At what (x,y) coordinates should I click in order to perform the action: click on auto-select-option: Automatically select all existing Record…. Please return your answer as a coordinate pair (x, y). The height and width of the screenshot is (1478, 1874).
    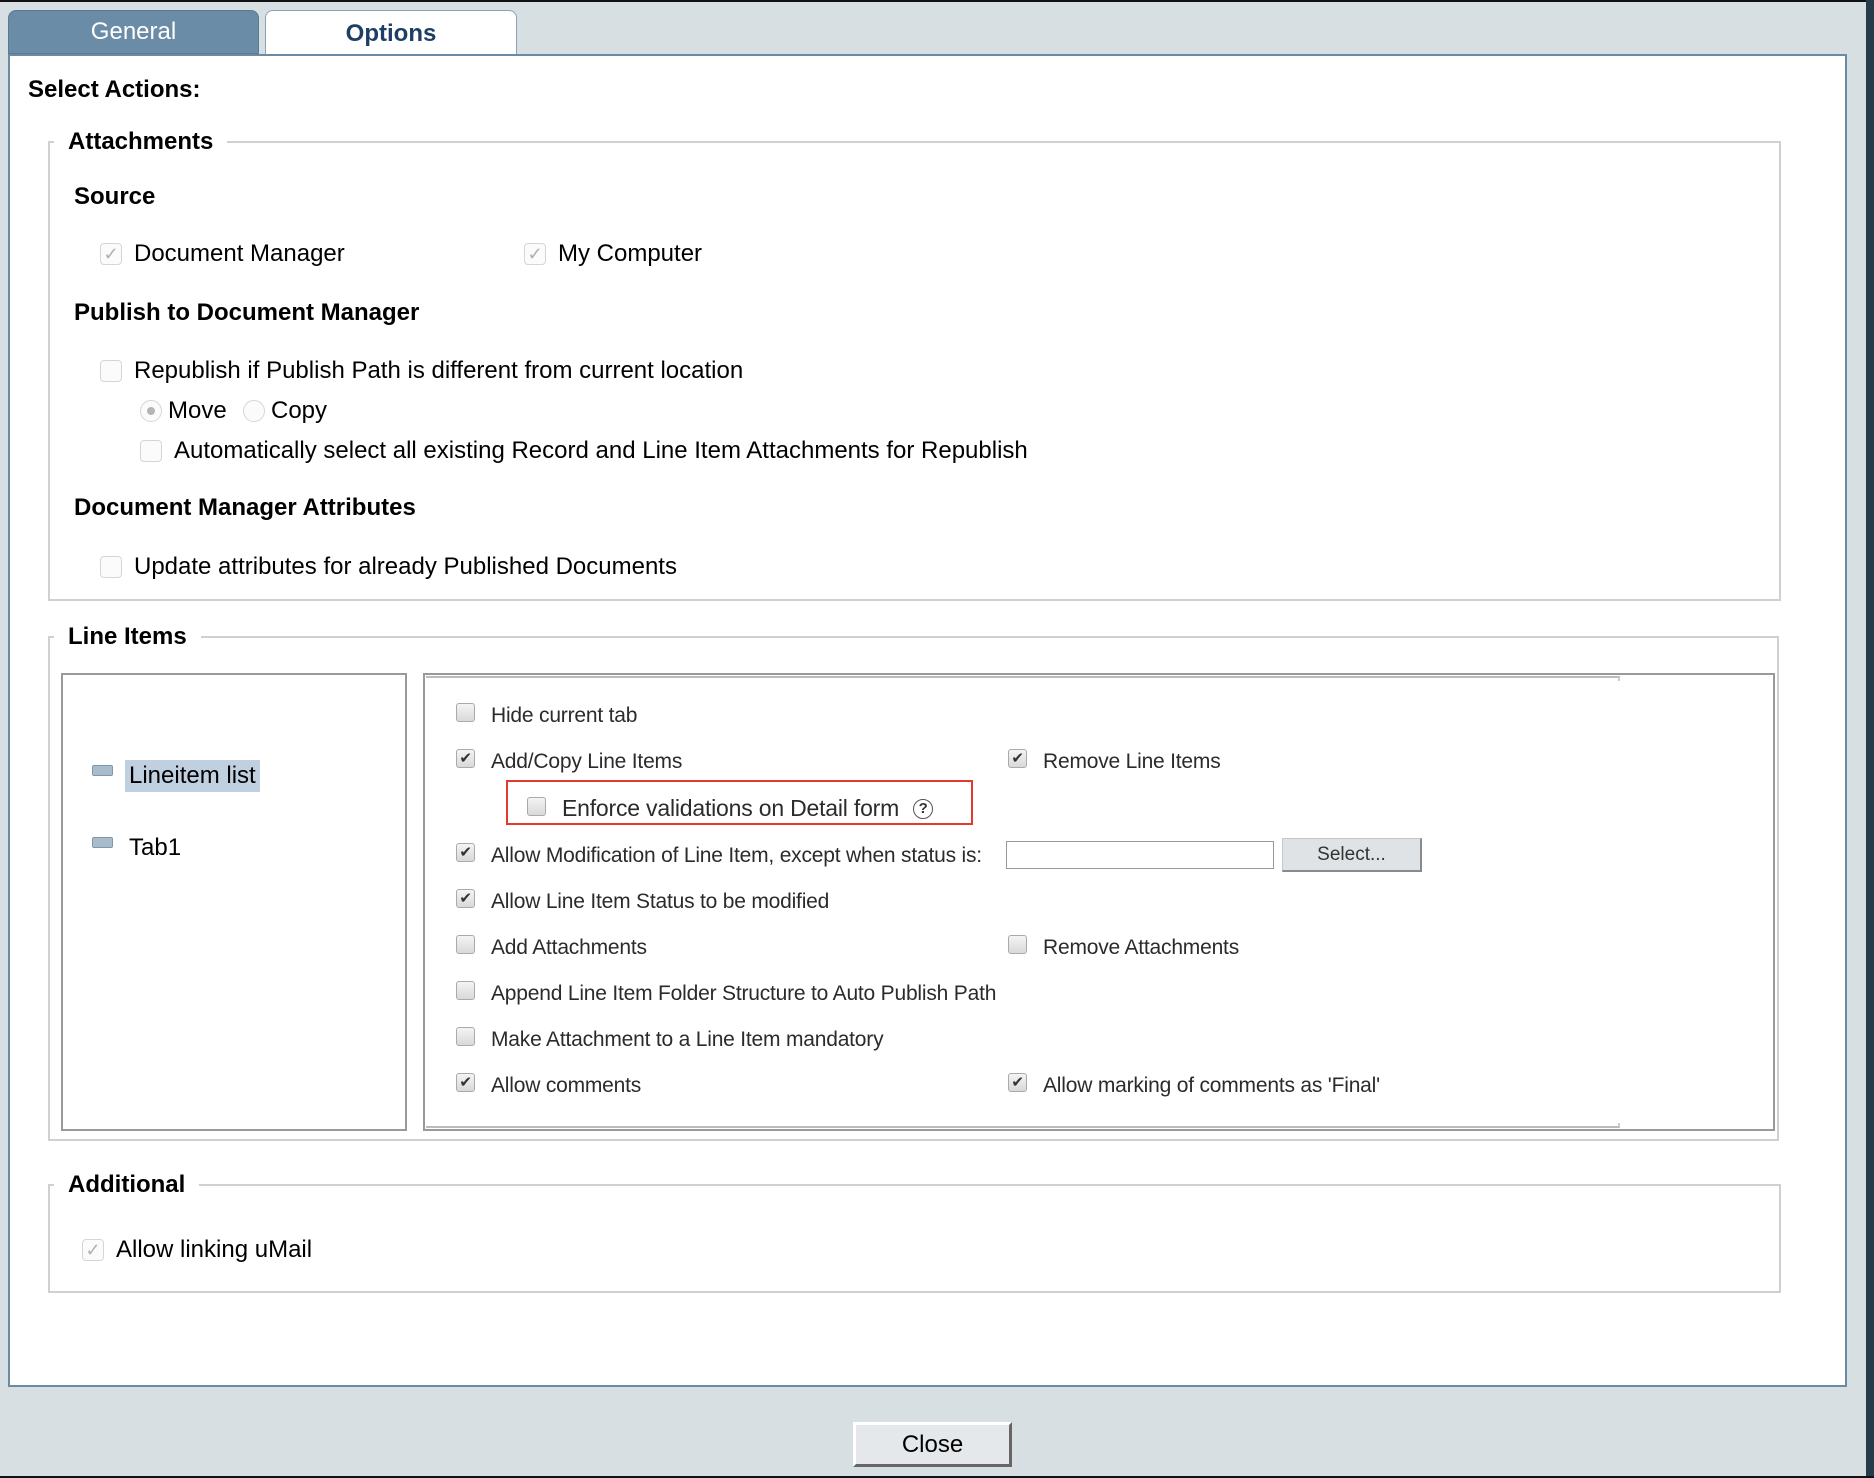
    Looking at the image, I should click on (584, 451).